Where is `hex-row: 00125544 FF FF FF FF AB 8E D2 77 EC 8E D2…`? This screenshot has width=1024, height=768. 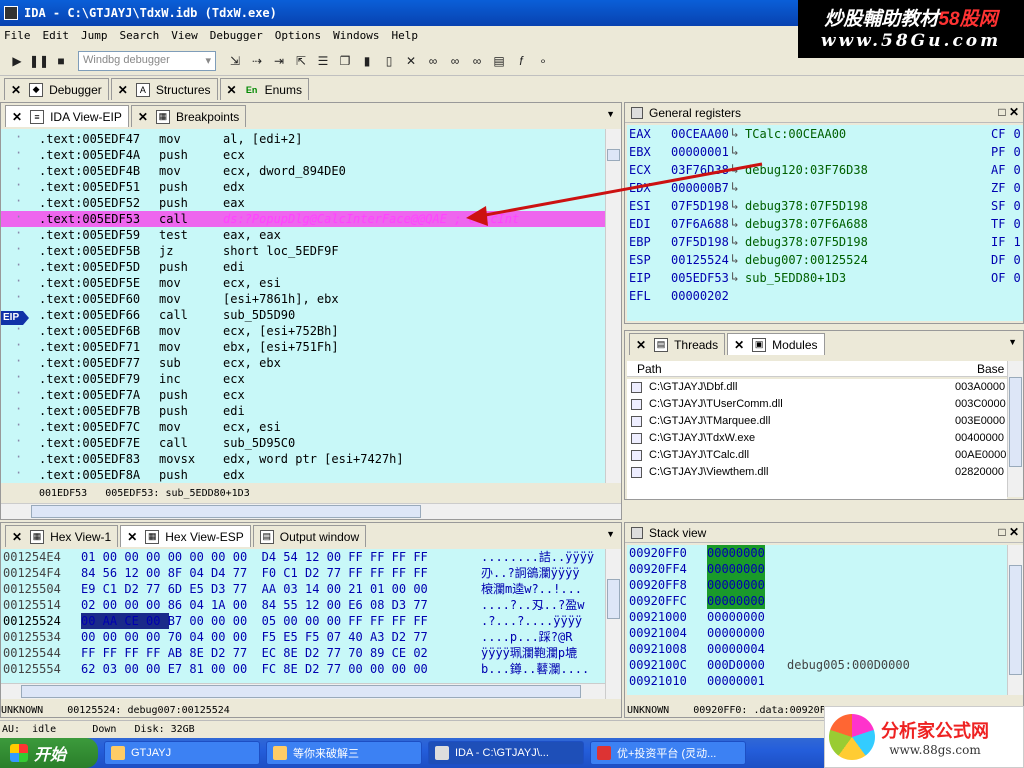 hex-row: 00125544 FF FF FF FF AB 8E D2 77 EC 8E D2… is located at coordinates (303, 653).